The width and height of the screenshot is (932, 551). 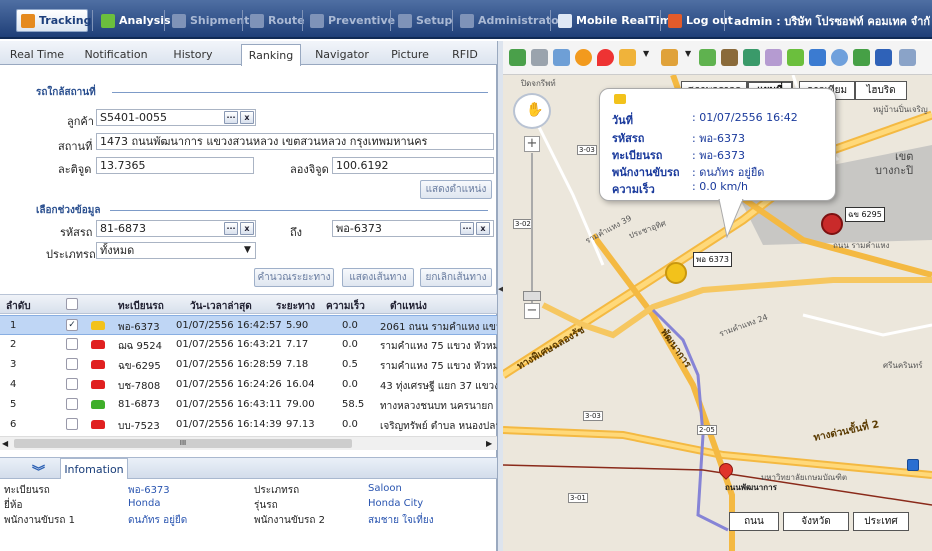 What do you see at coordinates (676, 273) in the screenshot?
I see `vehicle-marker-yellow` at bounding box center [676, 273].